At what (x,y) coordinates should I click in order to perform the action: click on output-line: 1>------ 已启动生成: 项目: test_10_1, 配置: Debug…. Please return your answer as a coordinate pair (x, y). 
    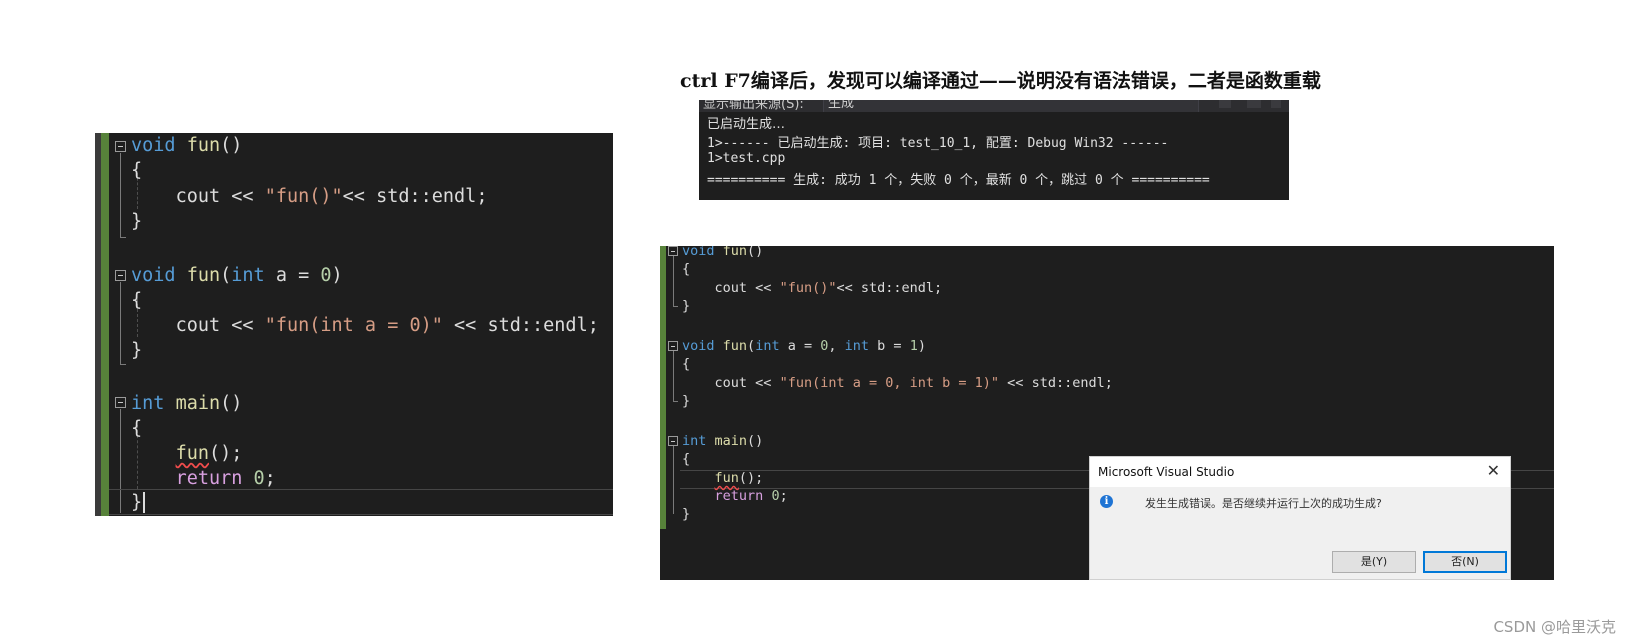
    Looking at the image, I should click on (938, 143).